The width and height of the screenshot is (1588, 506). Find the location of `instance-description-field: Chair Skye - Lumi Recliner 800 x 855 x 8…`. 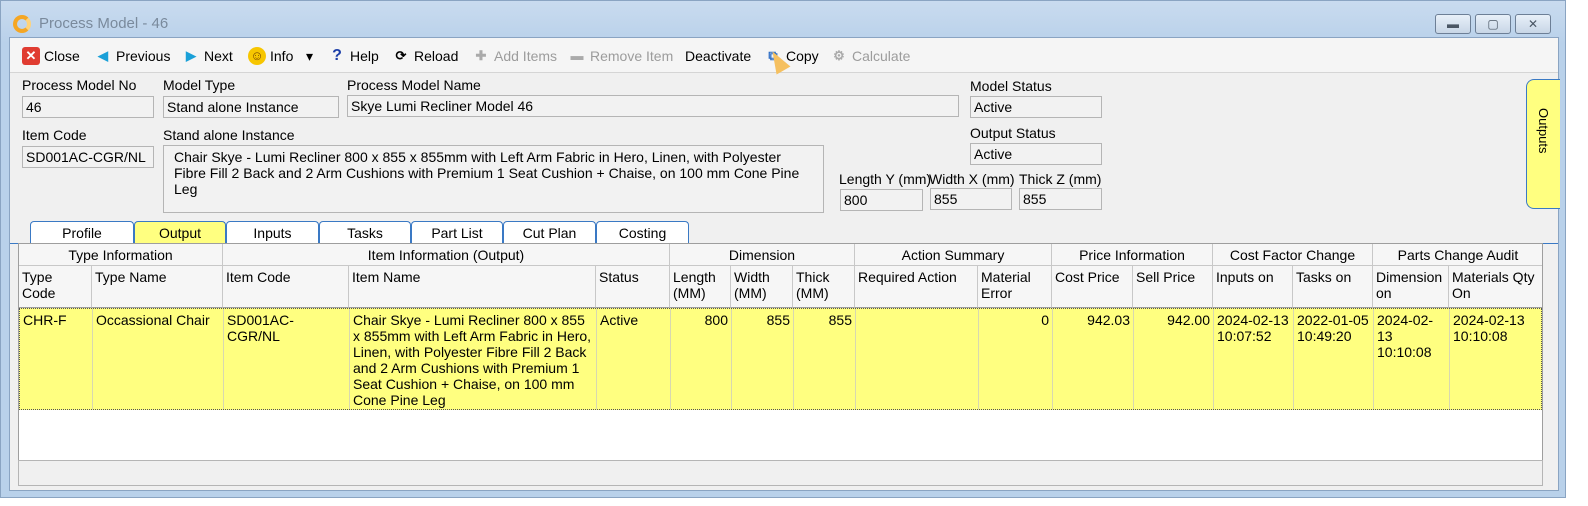

instance-description-field: Chair Skye - Lumi Recliner 800 x 855 x 8… is located at coordinates (493, 179).